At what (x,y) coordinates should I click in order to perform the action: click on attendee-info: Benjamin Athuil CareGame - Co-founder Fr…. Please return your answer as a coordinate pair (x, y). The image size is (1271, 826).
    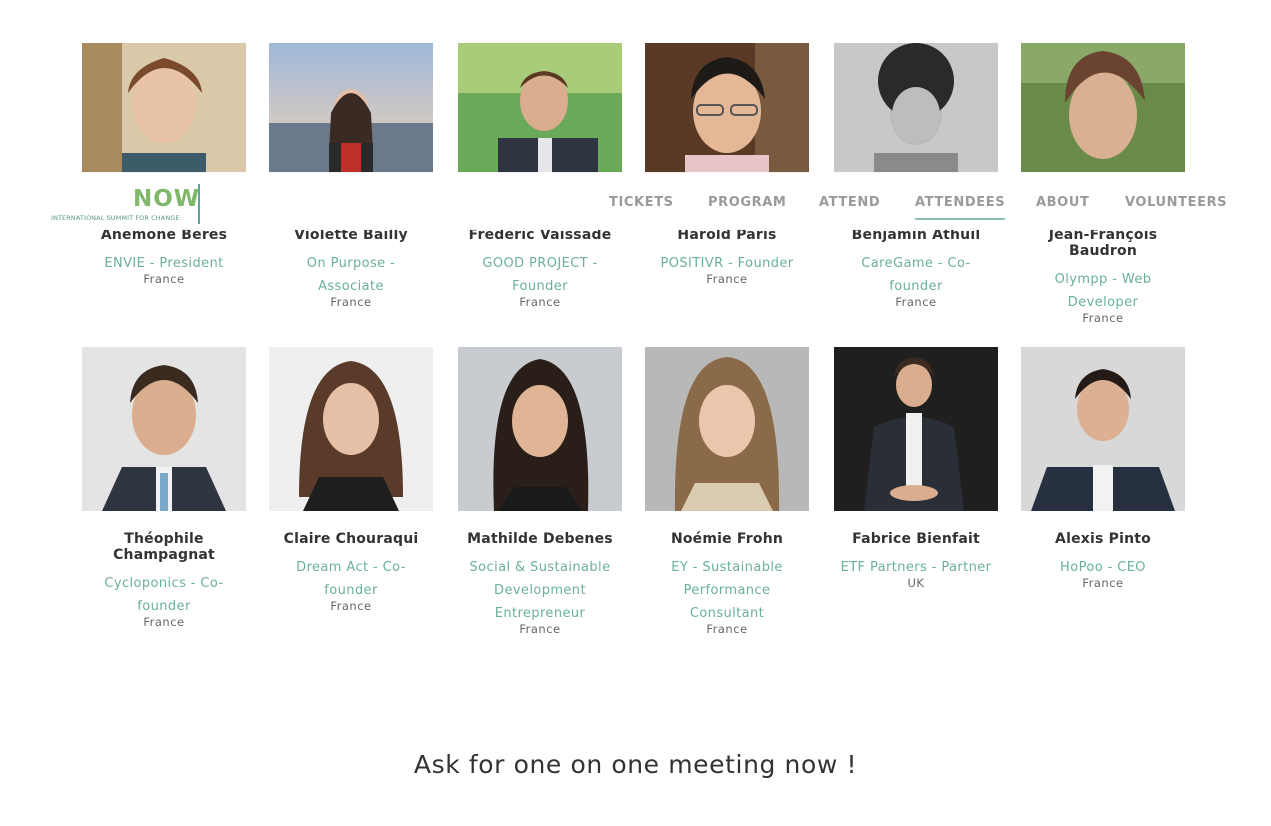
    Looking at the image, I should click on (916, 268).